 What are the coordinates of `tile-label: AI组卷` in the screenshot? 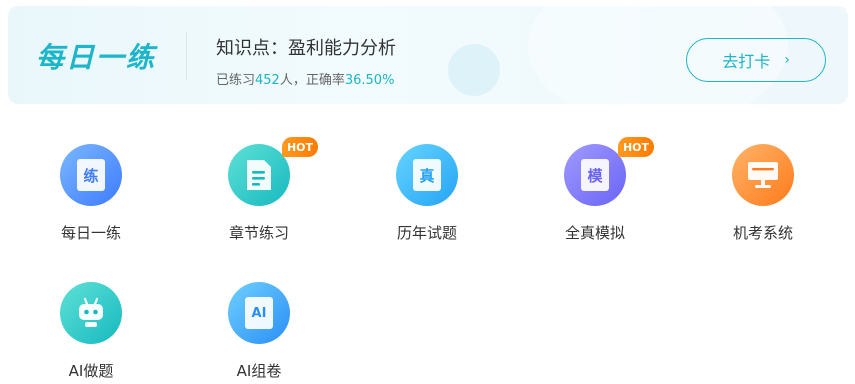 It's located at (259, 371).